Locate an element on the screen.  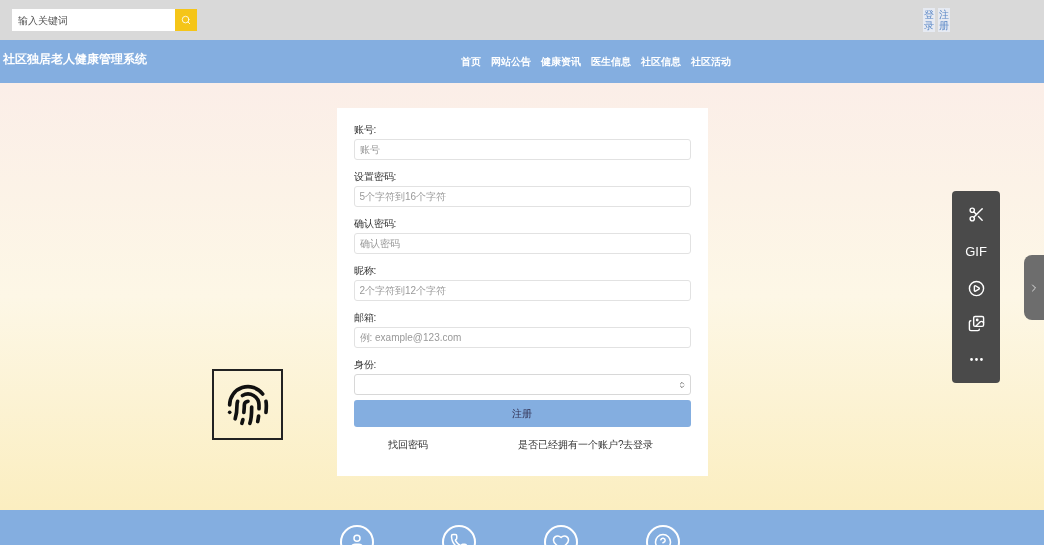
login-link: 是否已经拥有一个账户?去登录 is located at coordinates (585, 444).